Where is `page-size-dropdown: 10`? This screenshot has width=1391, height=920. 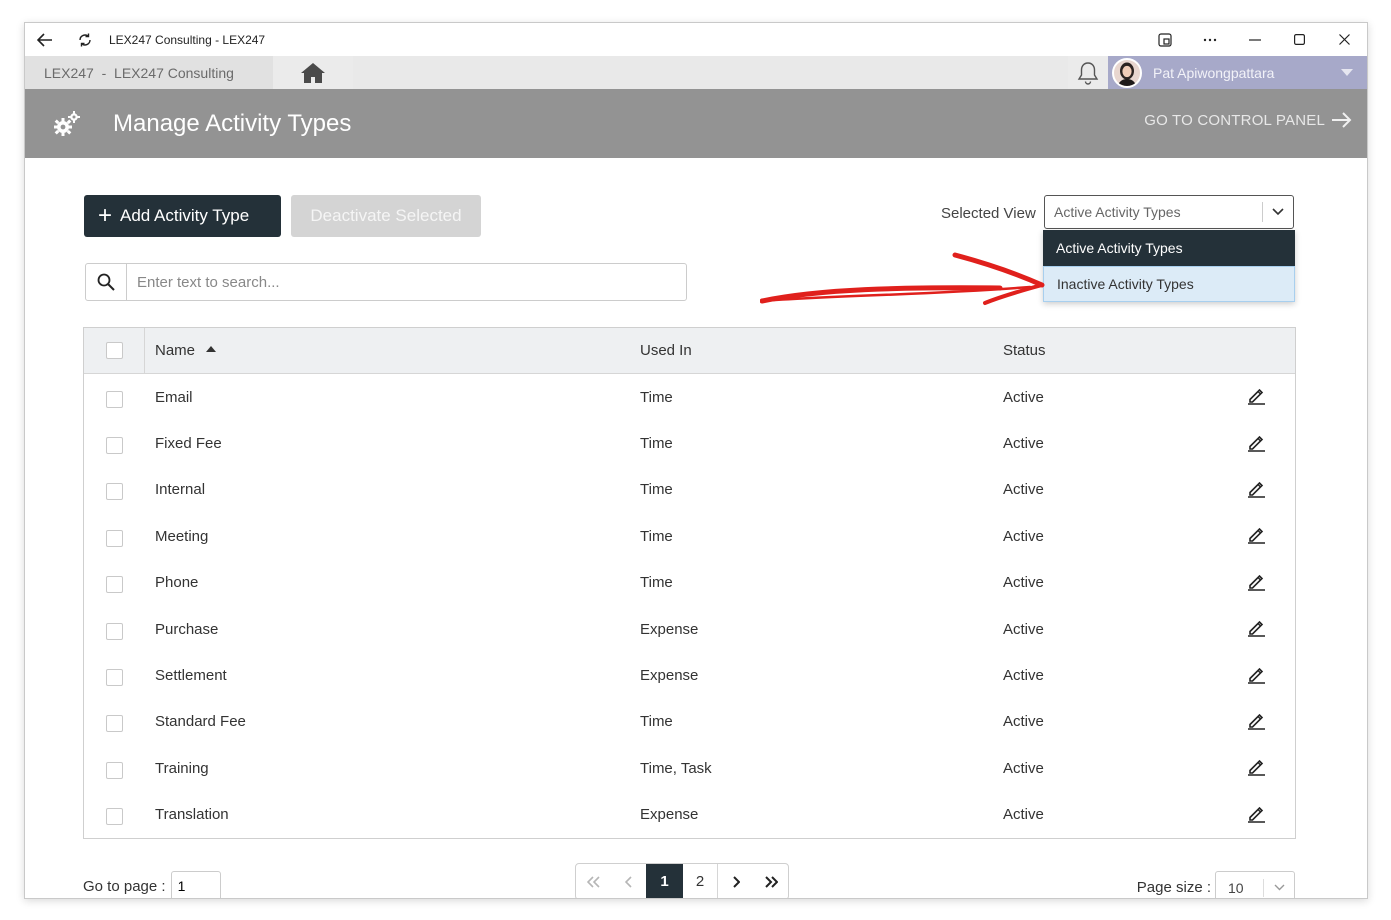
page-size-dropdown: 10 is located at coordinates (1255, 884).